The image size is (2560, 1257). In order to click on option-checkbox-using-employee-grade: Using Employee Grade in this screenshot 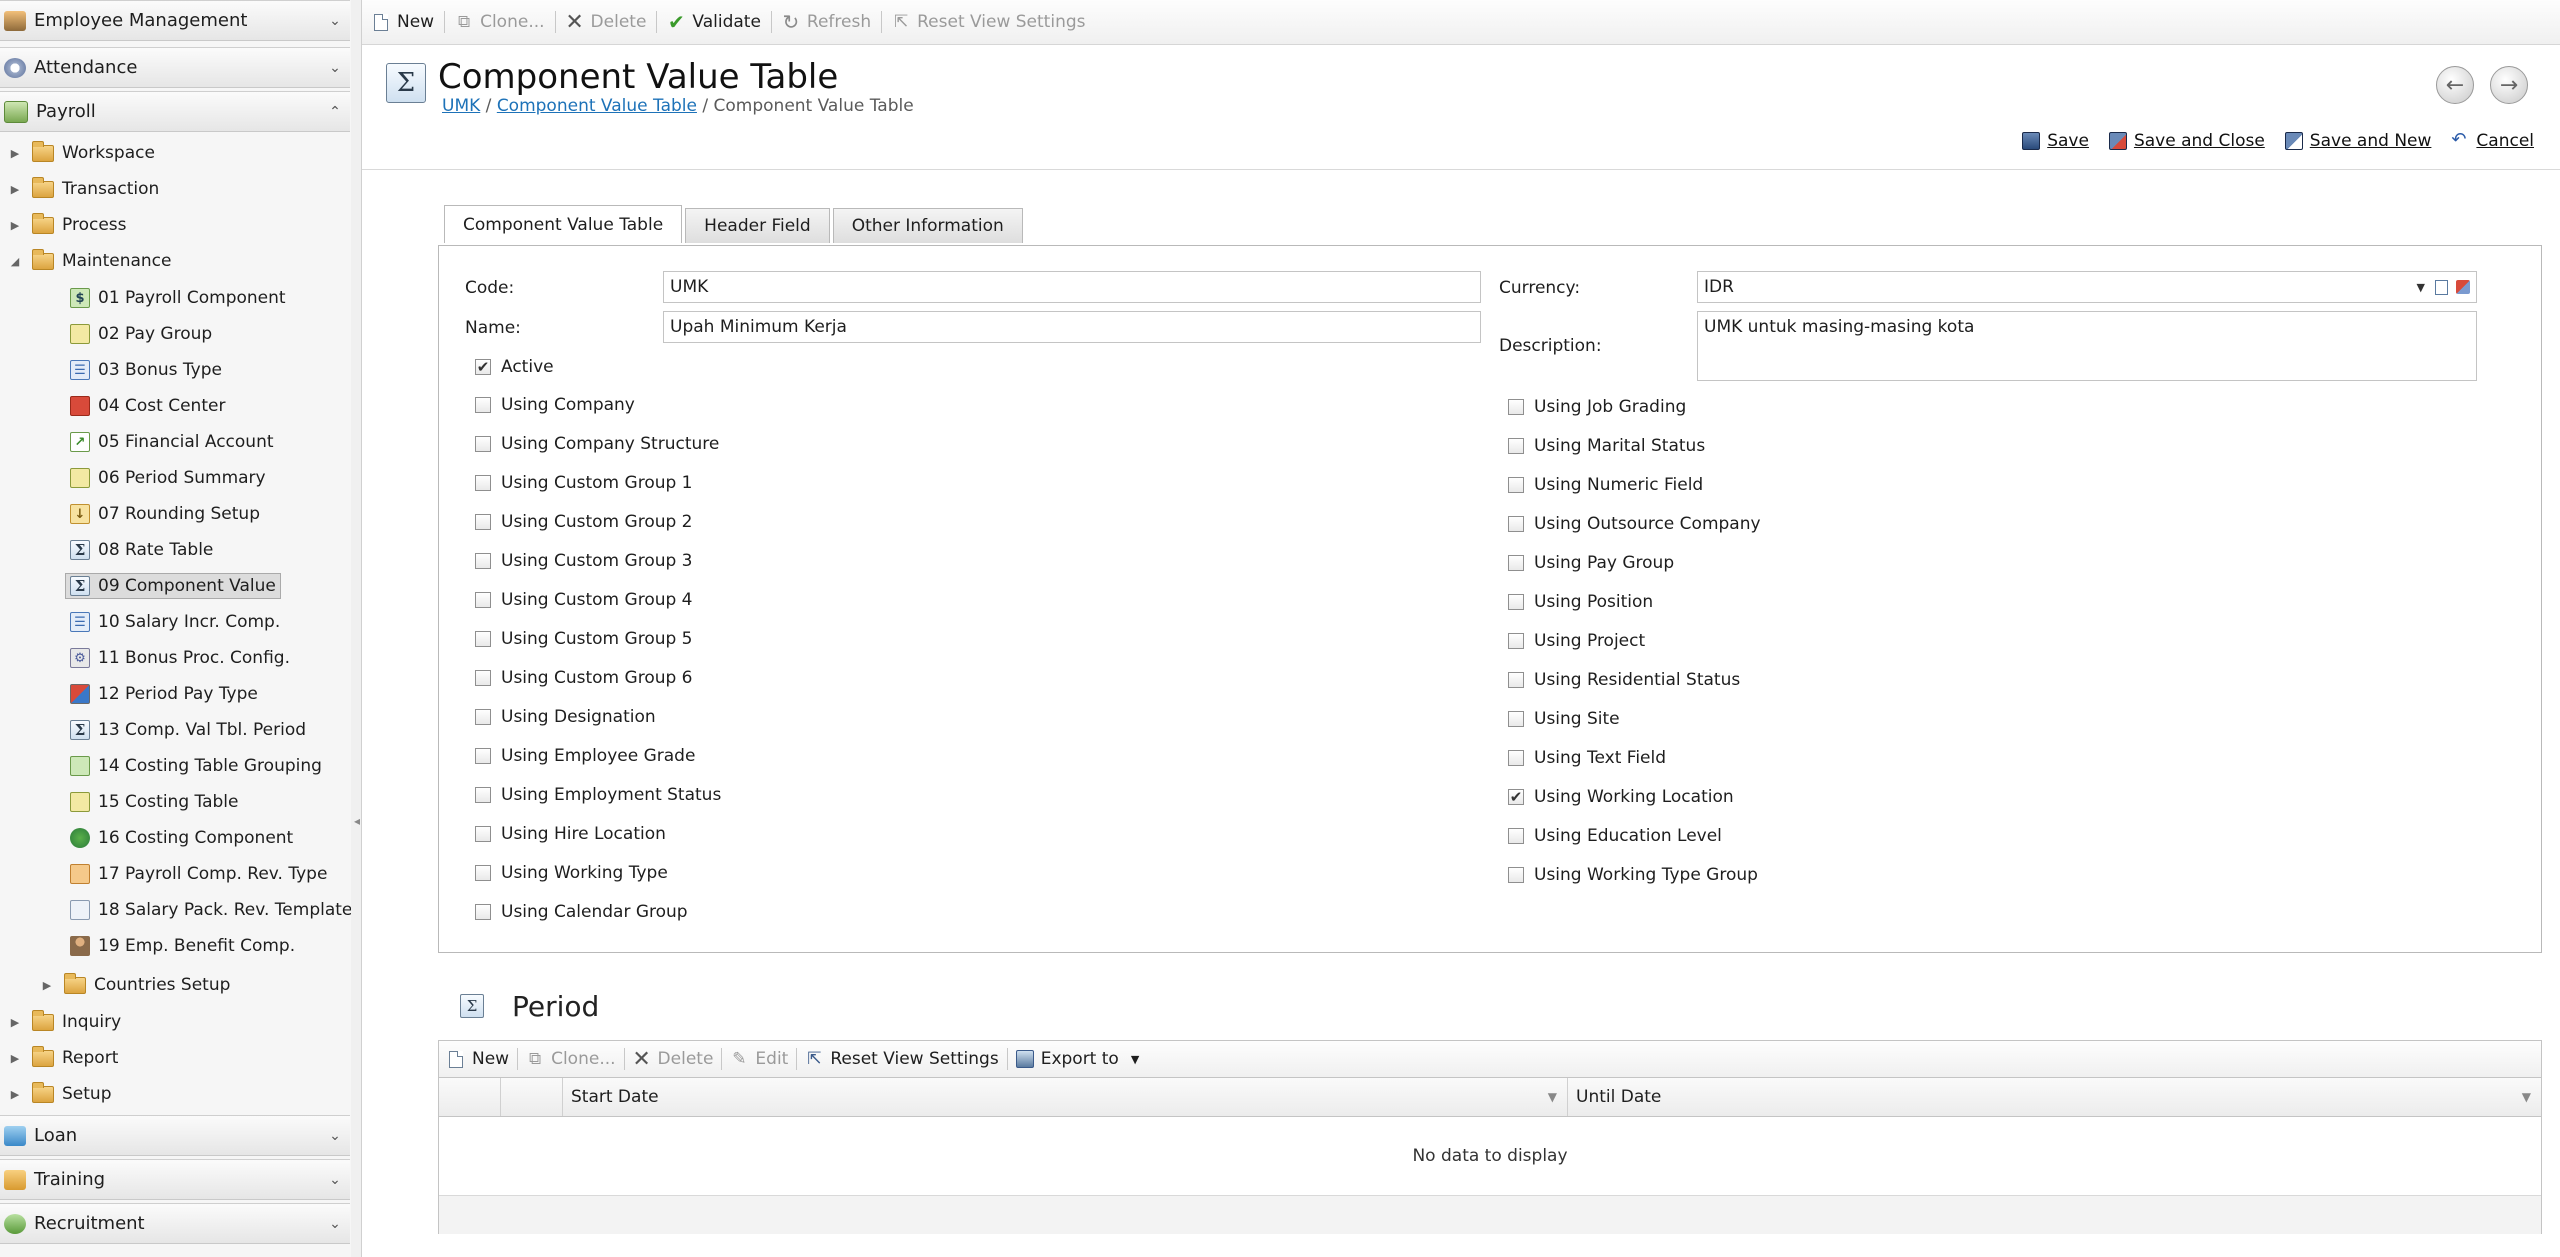, I will do `click(585, 756)`.